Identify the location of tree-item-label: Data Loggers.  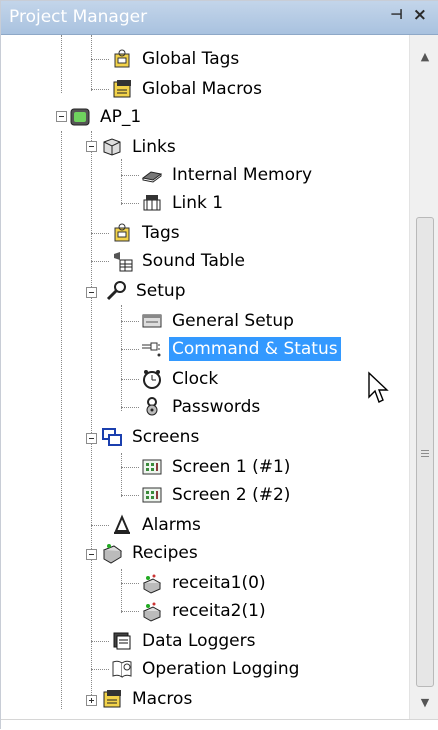
(199, 641).